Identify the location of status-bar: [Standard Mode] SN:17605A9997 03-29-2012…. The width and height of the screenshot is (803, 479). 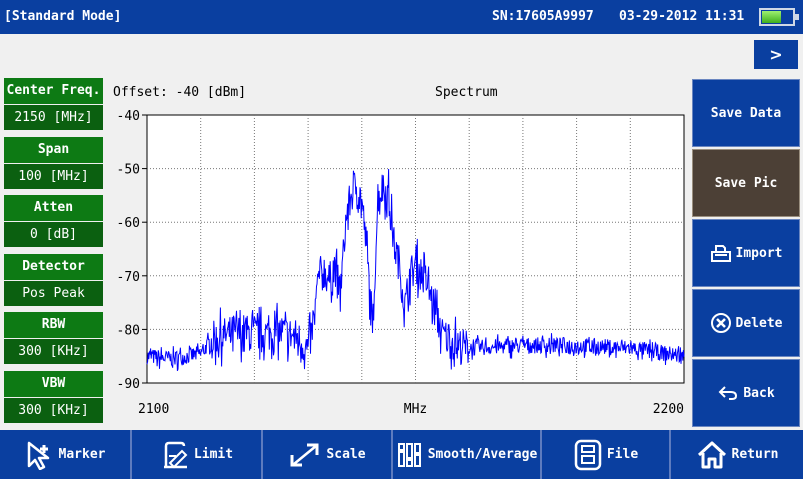
(401, 17).